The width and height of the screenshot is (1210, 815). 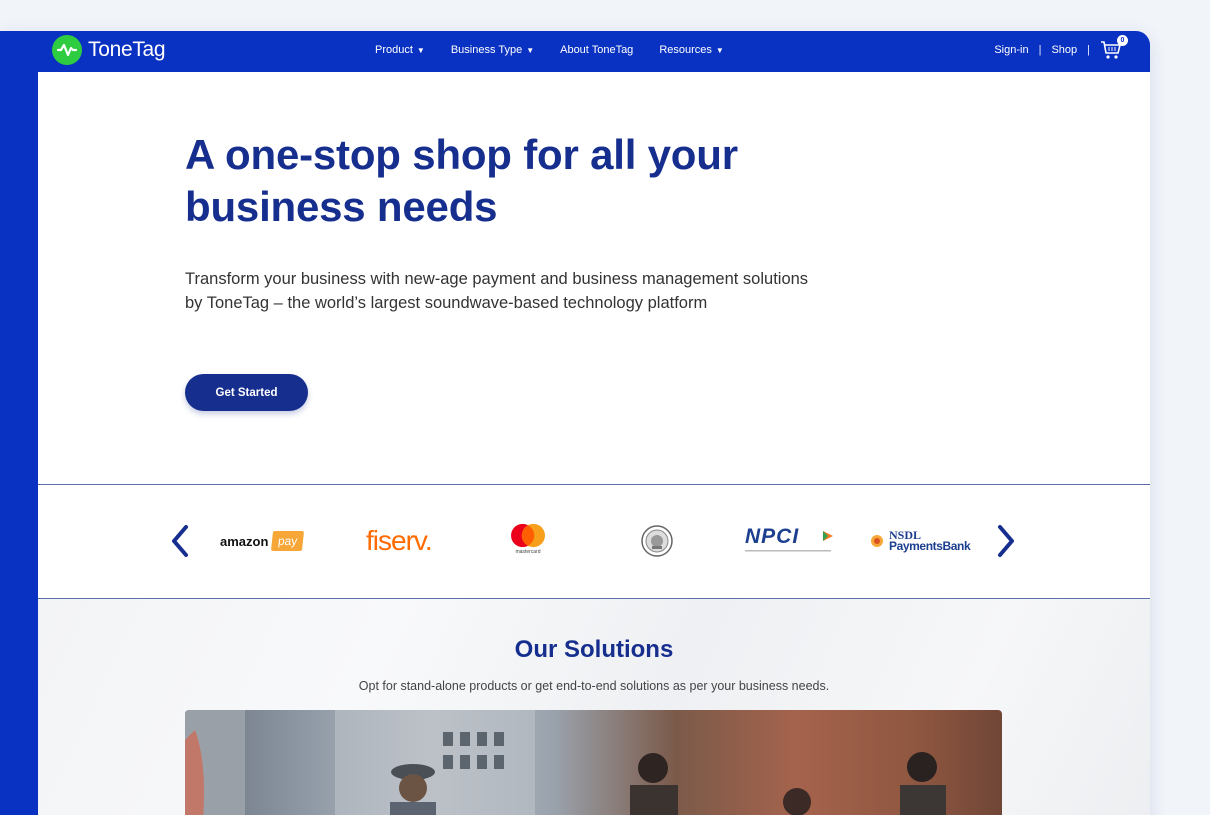 I want to click on rbi-seal-icon, so click(x=657, y=541).